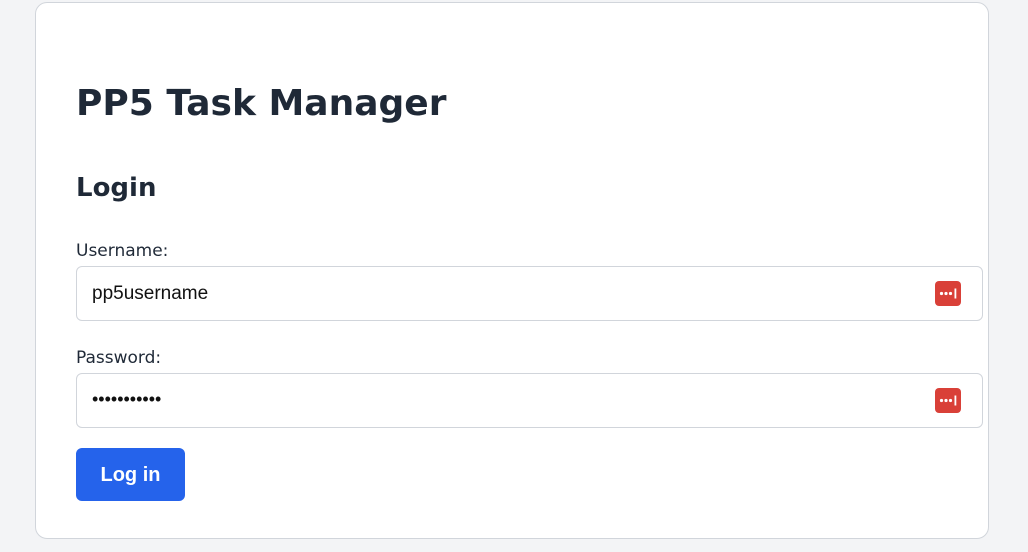 The image size is (1028, 552). I want to click on username-field: pp5username, so click(529, 293).